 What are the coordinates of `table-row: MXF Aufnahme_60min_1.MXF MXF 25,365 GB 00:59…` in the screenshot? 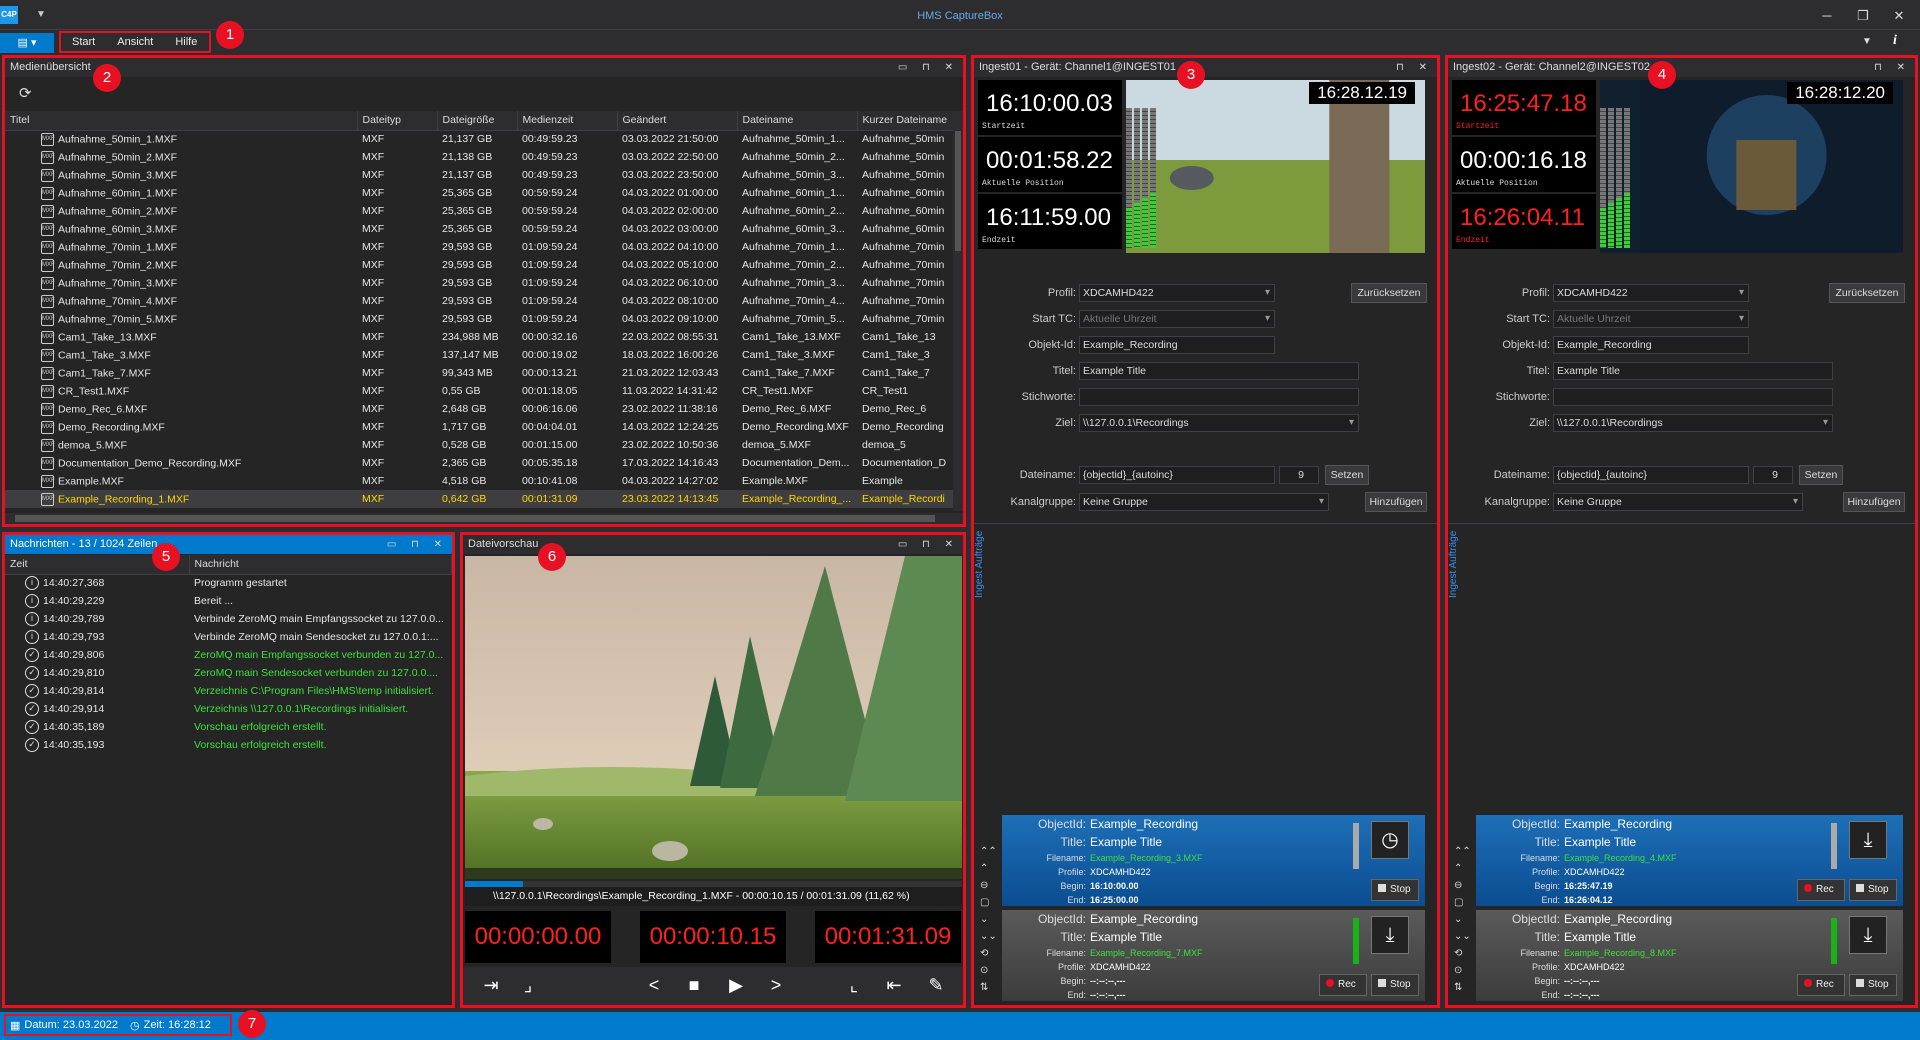 It's located at (481, 193).